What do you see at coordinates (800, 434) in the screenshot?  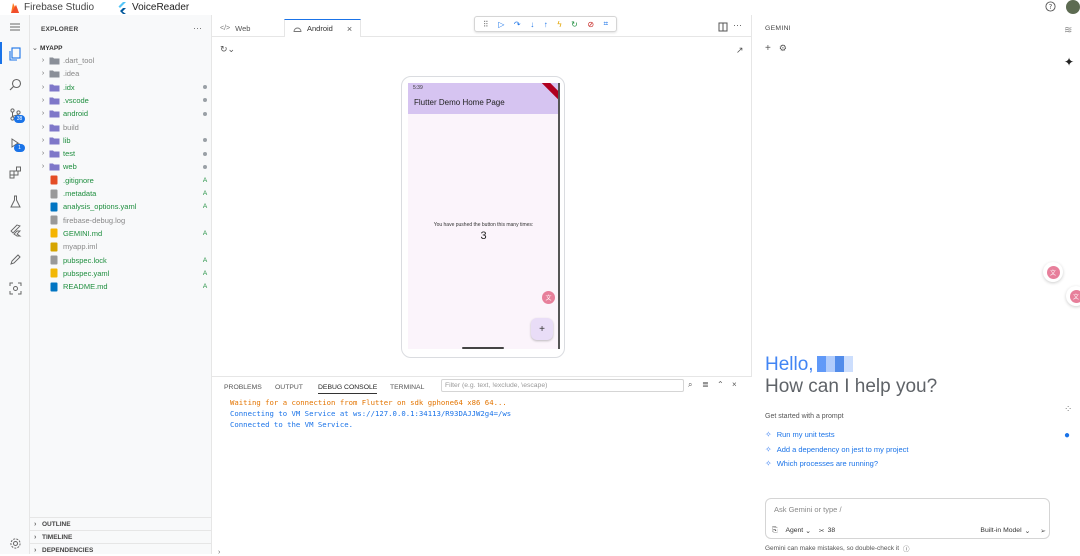 I see `prompt-suggestion: ✧ Run my unit tests` at bounding box center [800, 434].